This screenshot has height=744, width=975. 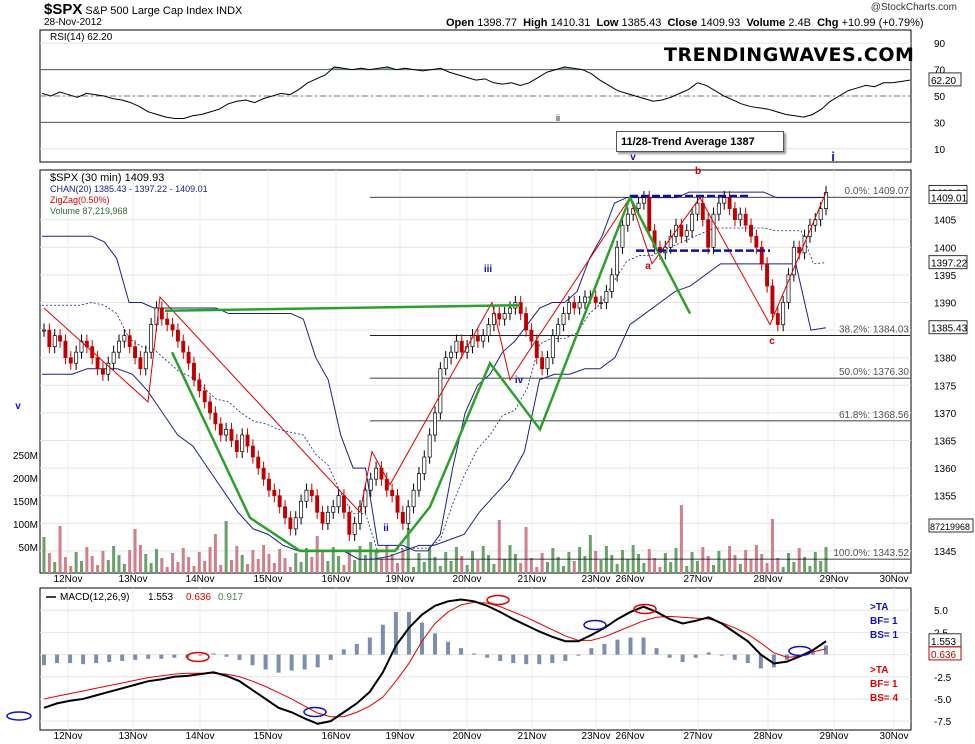 I want to click on macd-x-label: 12Nov, so click(x=68, y=736).